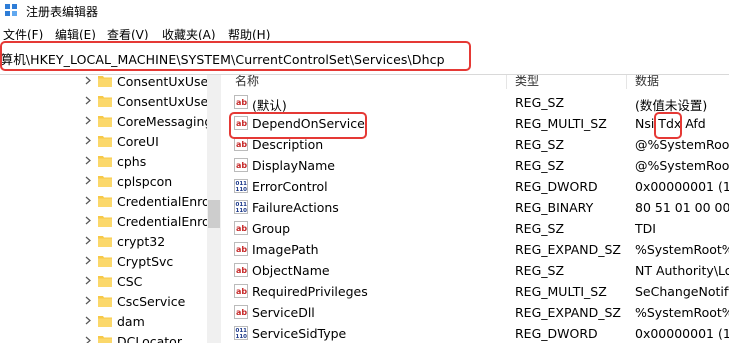 The image size is (729, 343). Describe the element at coordinates (165, 121) in the screenshot. I see `tree-item-label: CoreMessaging` at that location.